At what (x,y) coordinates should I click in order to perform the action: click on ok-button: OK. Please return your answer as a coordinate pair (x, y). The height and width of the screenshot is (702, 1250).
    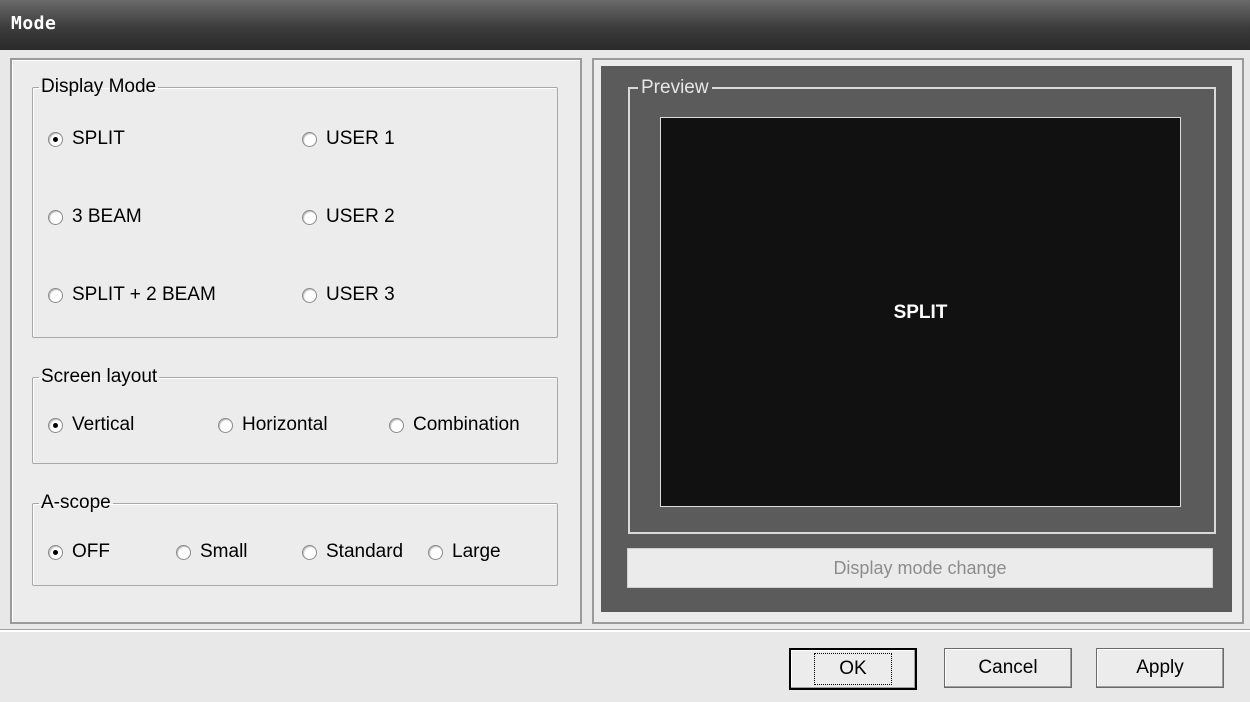
    Looking at the image, I should click on (853, 669).